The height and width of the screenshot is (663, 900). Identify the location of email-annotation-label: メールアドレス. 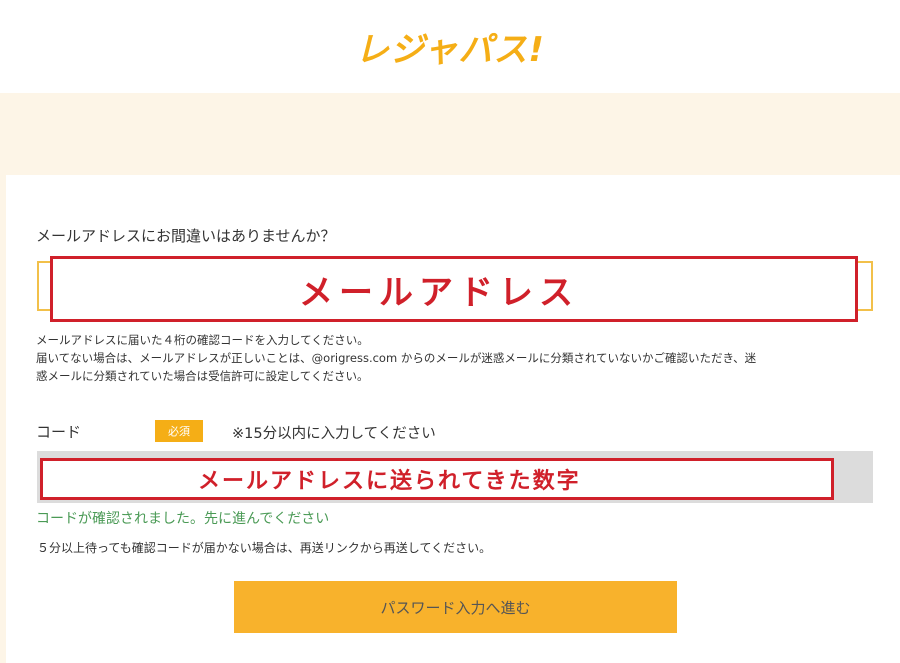
(439, 292).